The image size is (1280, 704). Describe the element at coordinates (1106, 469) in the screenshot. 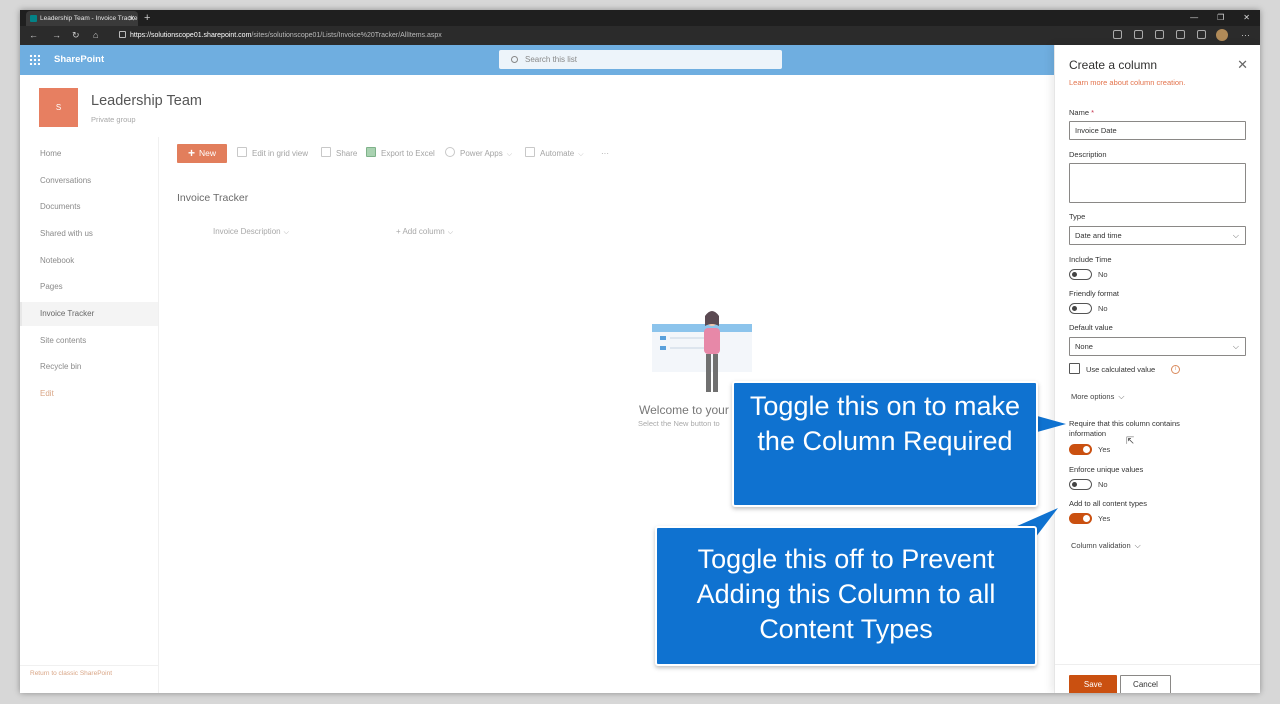

I see `unique-values-label: Enforce unique values` at that location.